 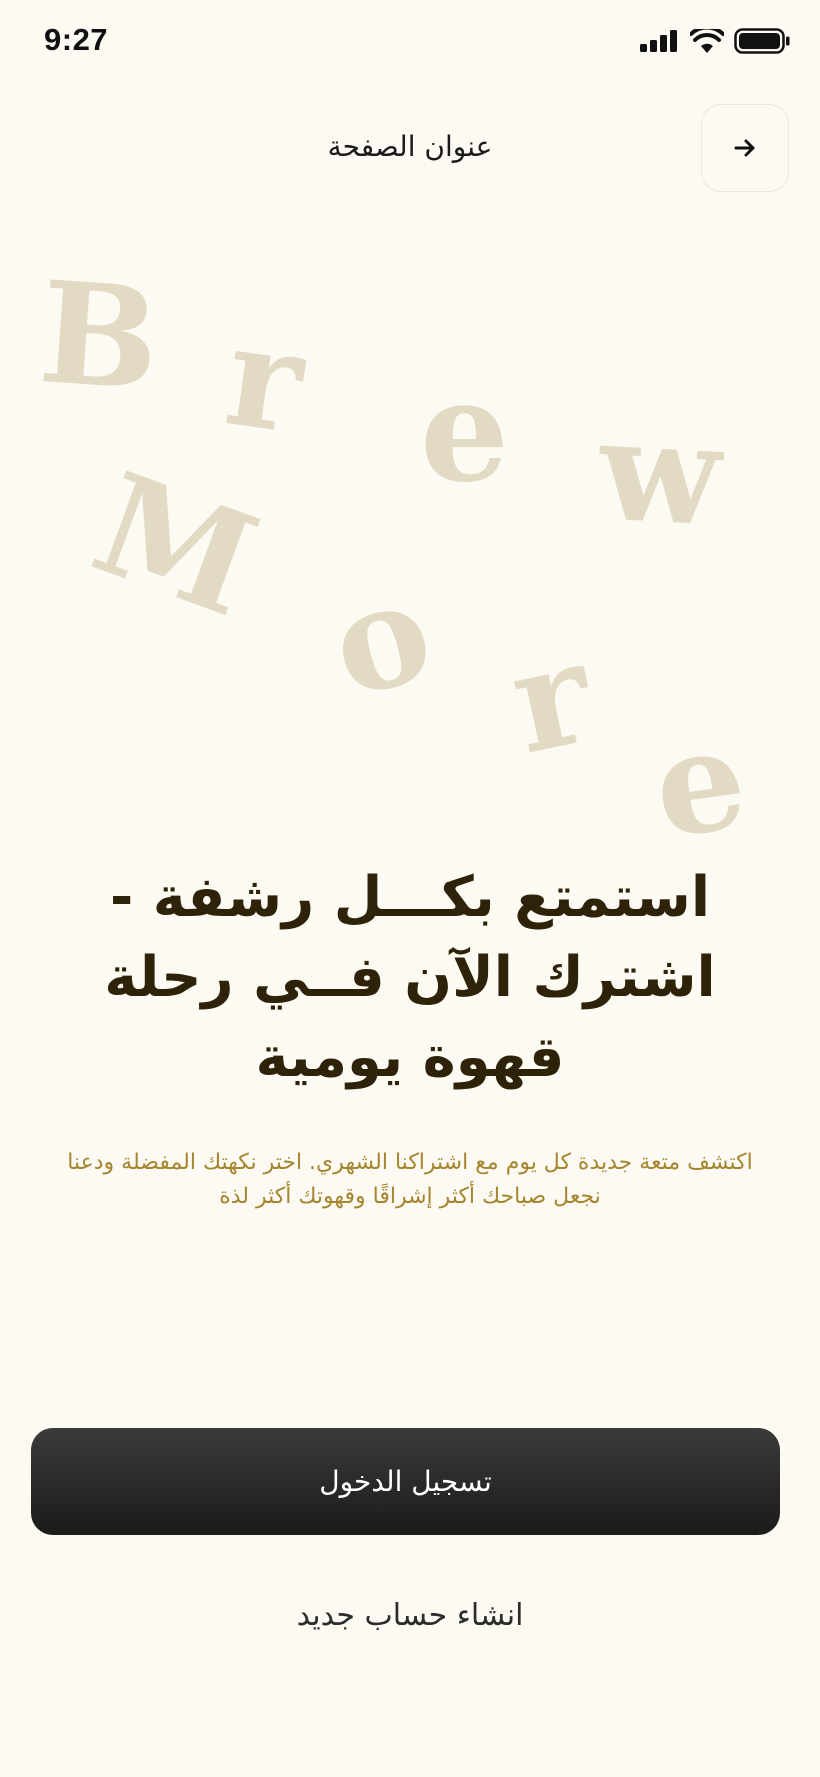 I want to click on arrow-right-icon, so click(x=744, y=148).